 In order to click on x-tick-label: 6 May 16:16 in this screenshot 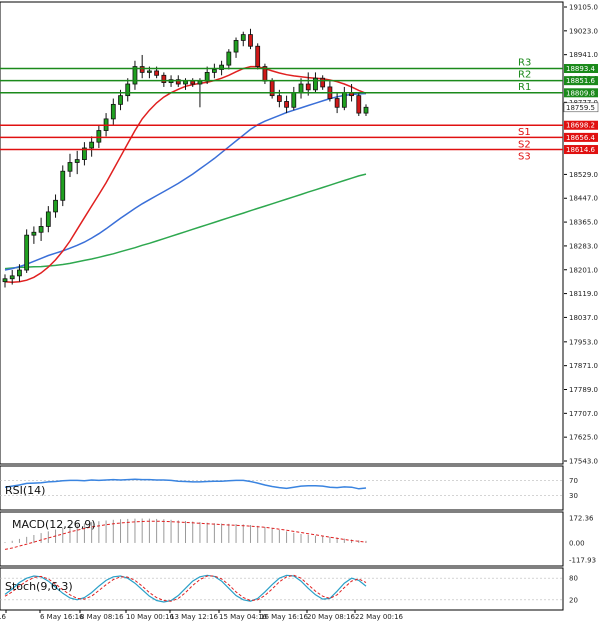, I will do `click(62, 617)`.